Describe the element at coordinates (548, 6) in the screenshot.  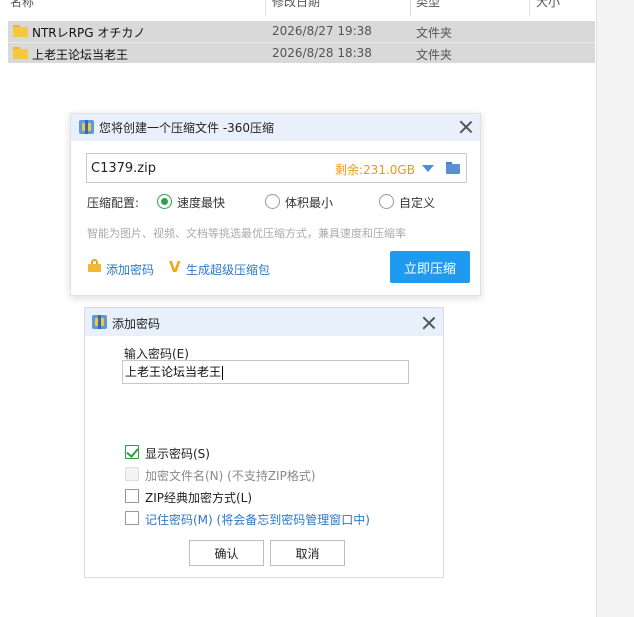
I see `column-header-size: 大小` at that location.